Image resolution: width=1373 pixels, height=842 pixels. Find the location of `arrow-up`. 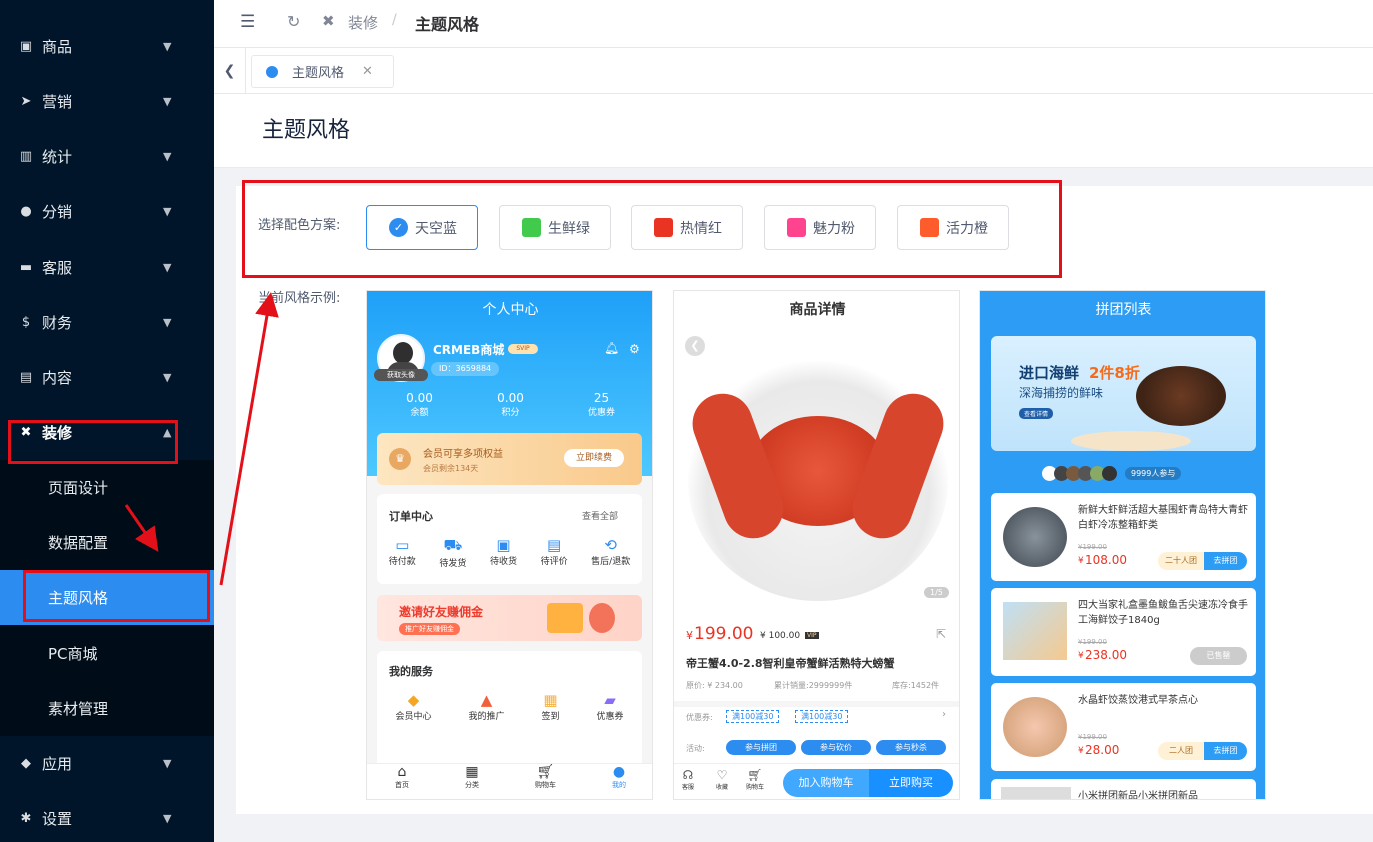

arrow-up is located at coordinates (249, 439).